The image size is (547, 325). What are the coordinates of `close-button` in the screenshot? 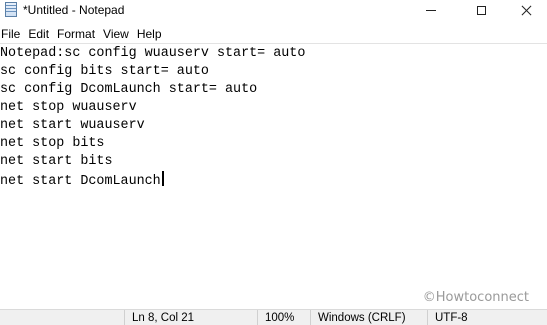 It's located at (525, 10).